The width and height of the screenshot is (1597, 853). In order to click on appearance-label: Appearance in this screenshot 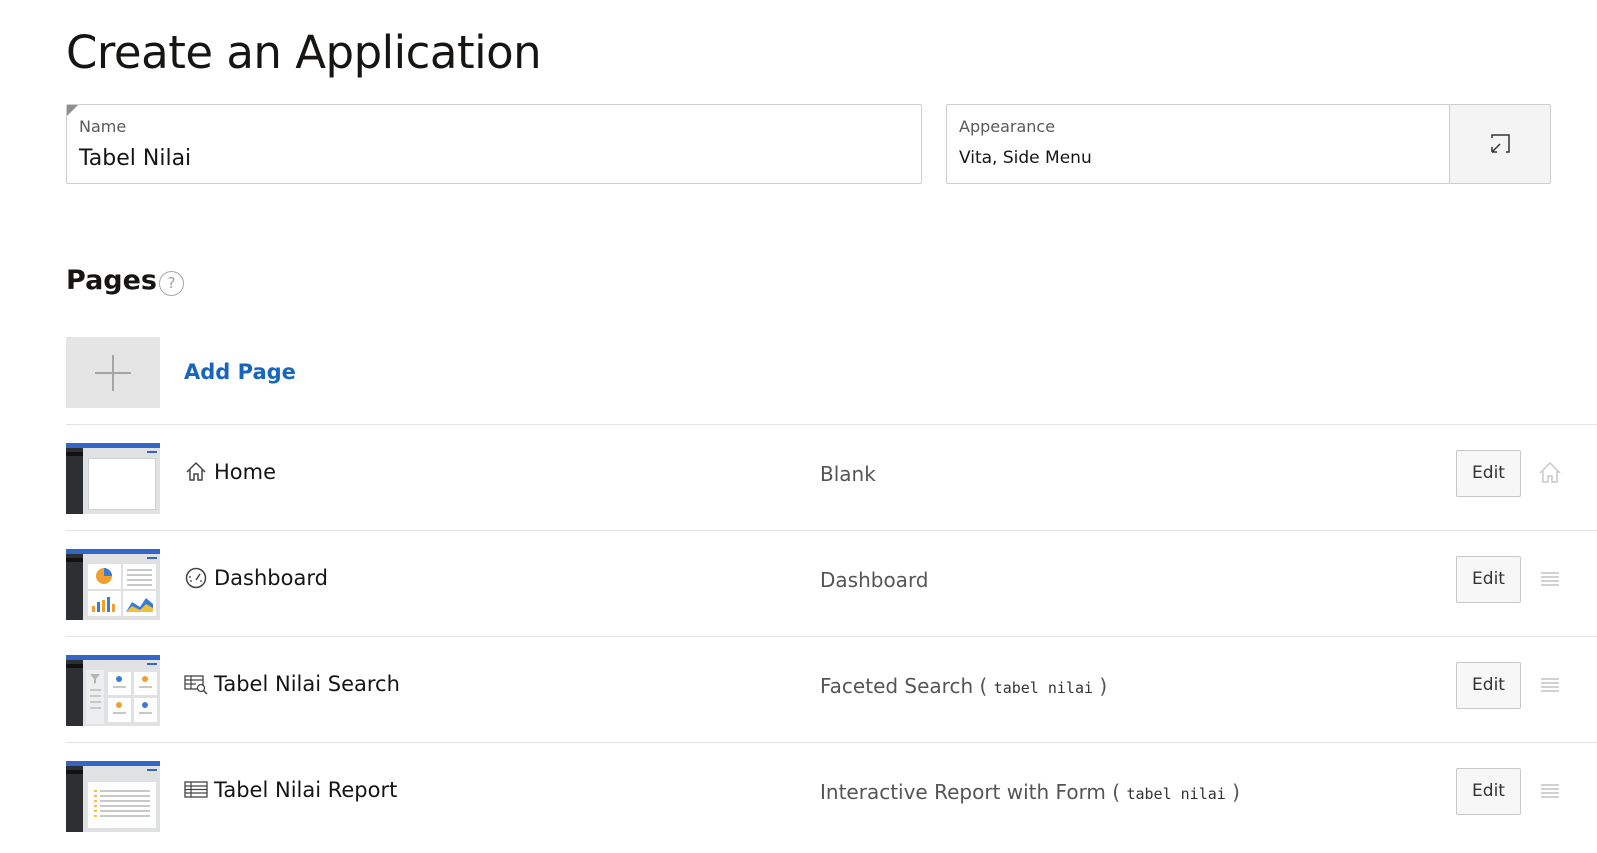, I will do `click(1007, 126)`.